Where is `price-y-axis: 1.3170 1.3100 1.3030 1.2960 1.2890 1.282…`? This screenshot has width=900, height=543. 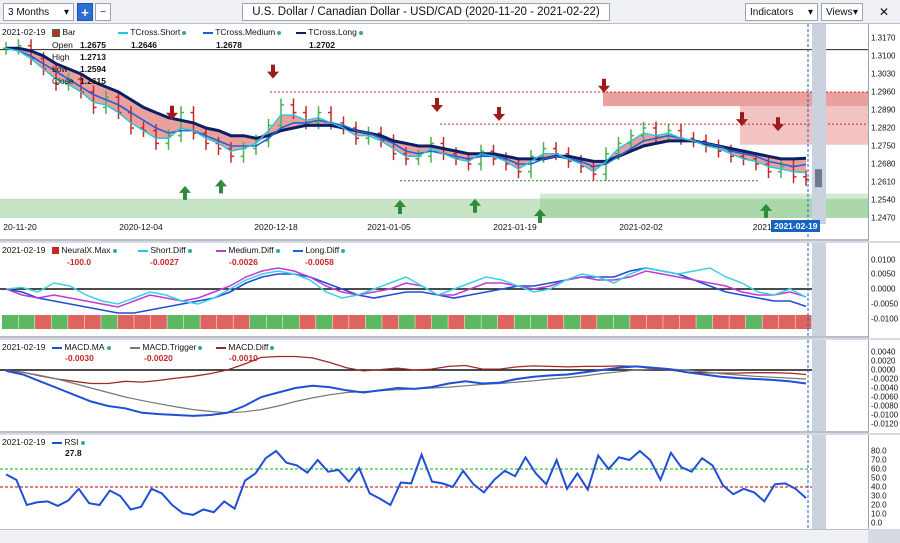
price-y-axis: 1.3170 1.3100 1.3030 1.2960 1.2890 1.282… is located at coordinates (884, 132).